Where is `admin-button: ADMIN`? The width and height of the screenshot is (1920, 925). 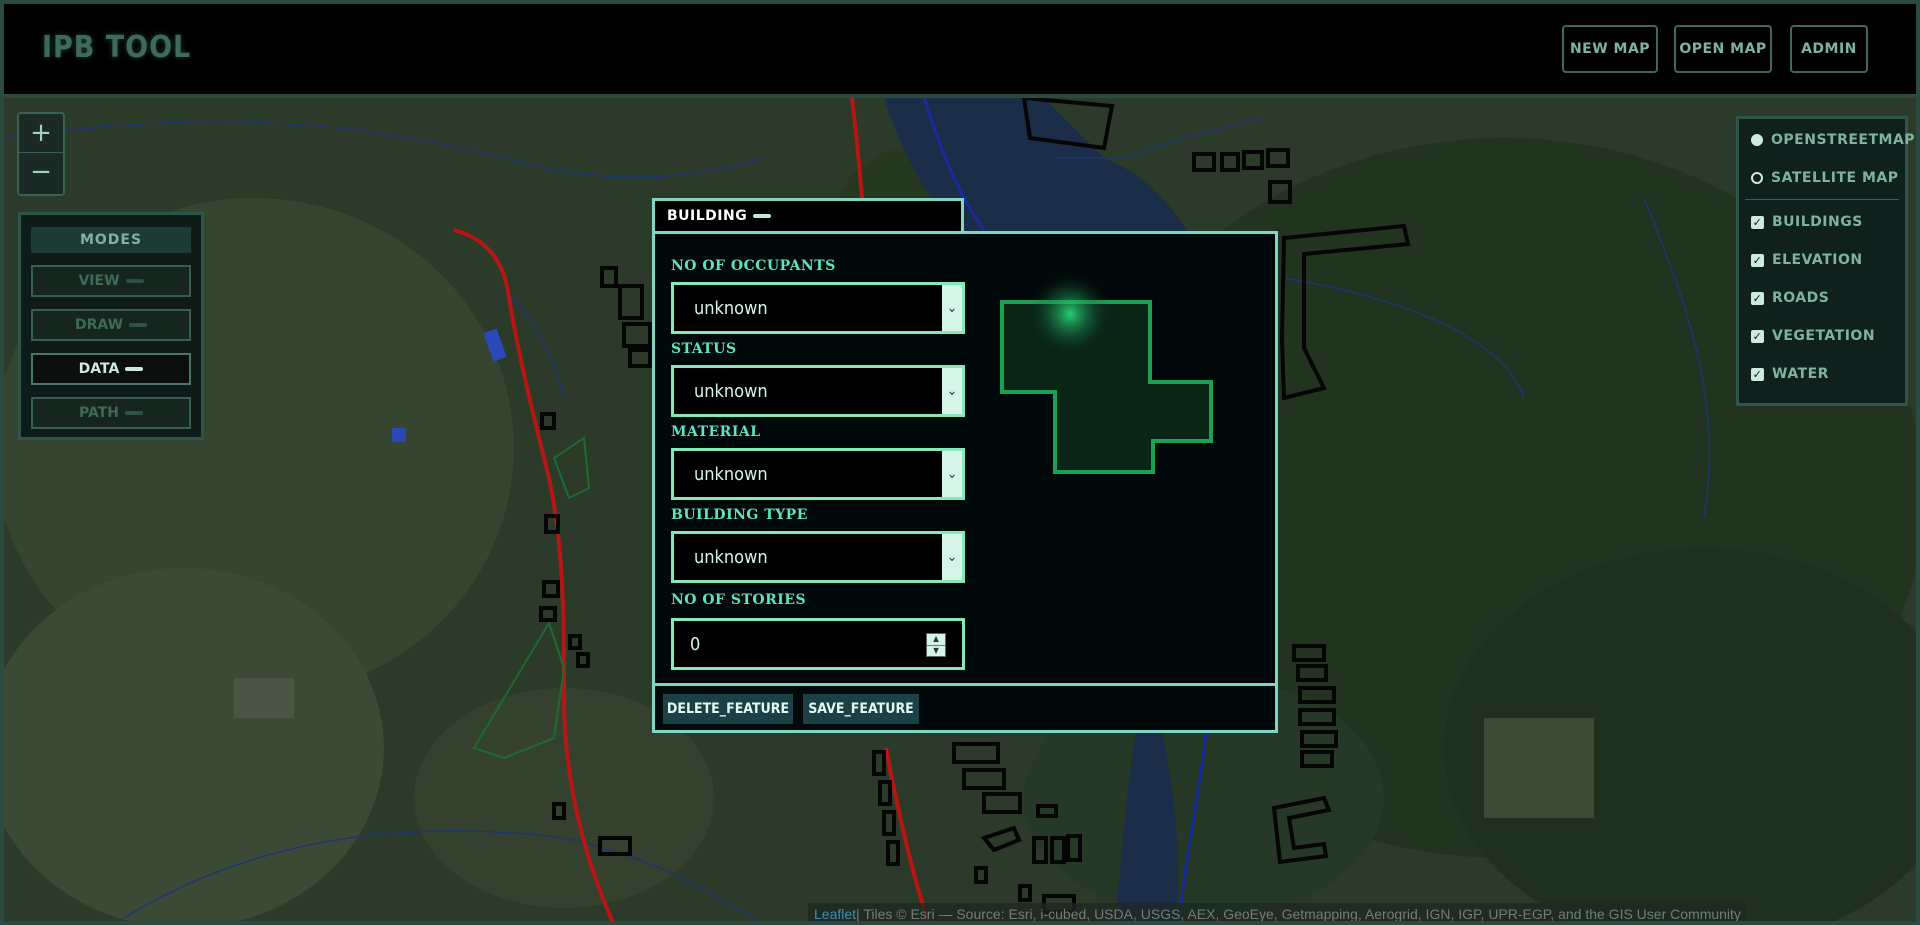
admin-button: ADMIN is located at coordinates (1829, 49).